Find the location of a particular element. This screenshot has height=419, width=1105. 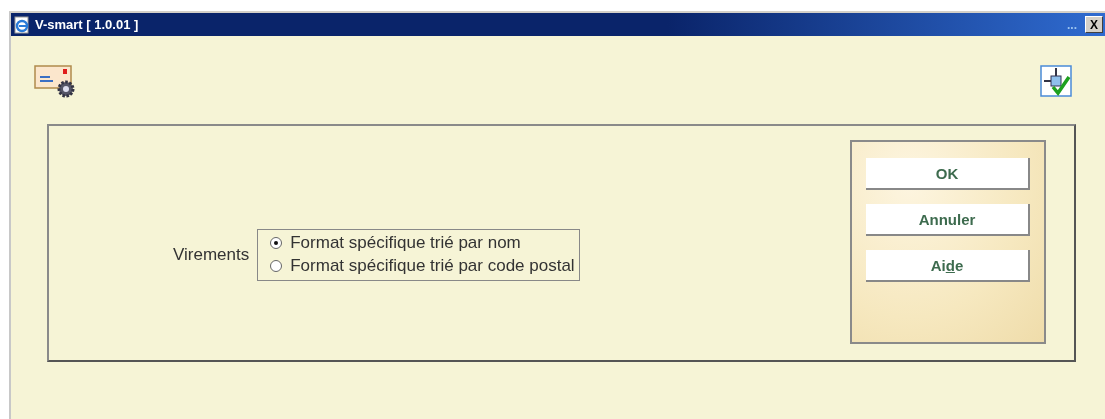

window-title: V-smart [ 1.0.01 ] is located at coordinates (87, 24).